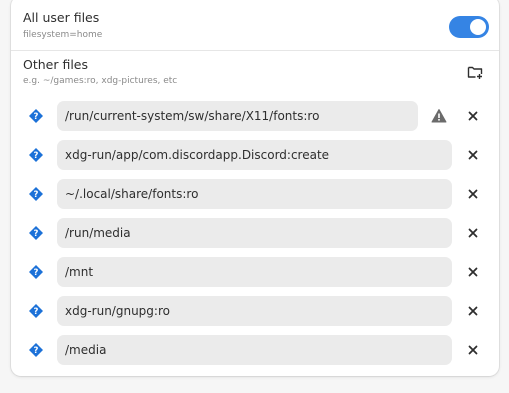  What do you see at coordinates (439, 116) in the screenshot?
I see `warning-triangle-icon` at bounding box center [439, 116].